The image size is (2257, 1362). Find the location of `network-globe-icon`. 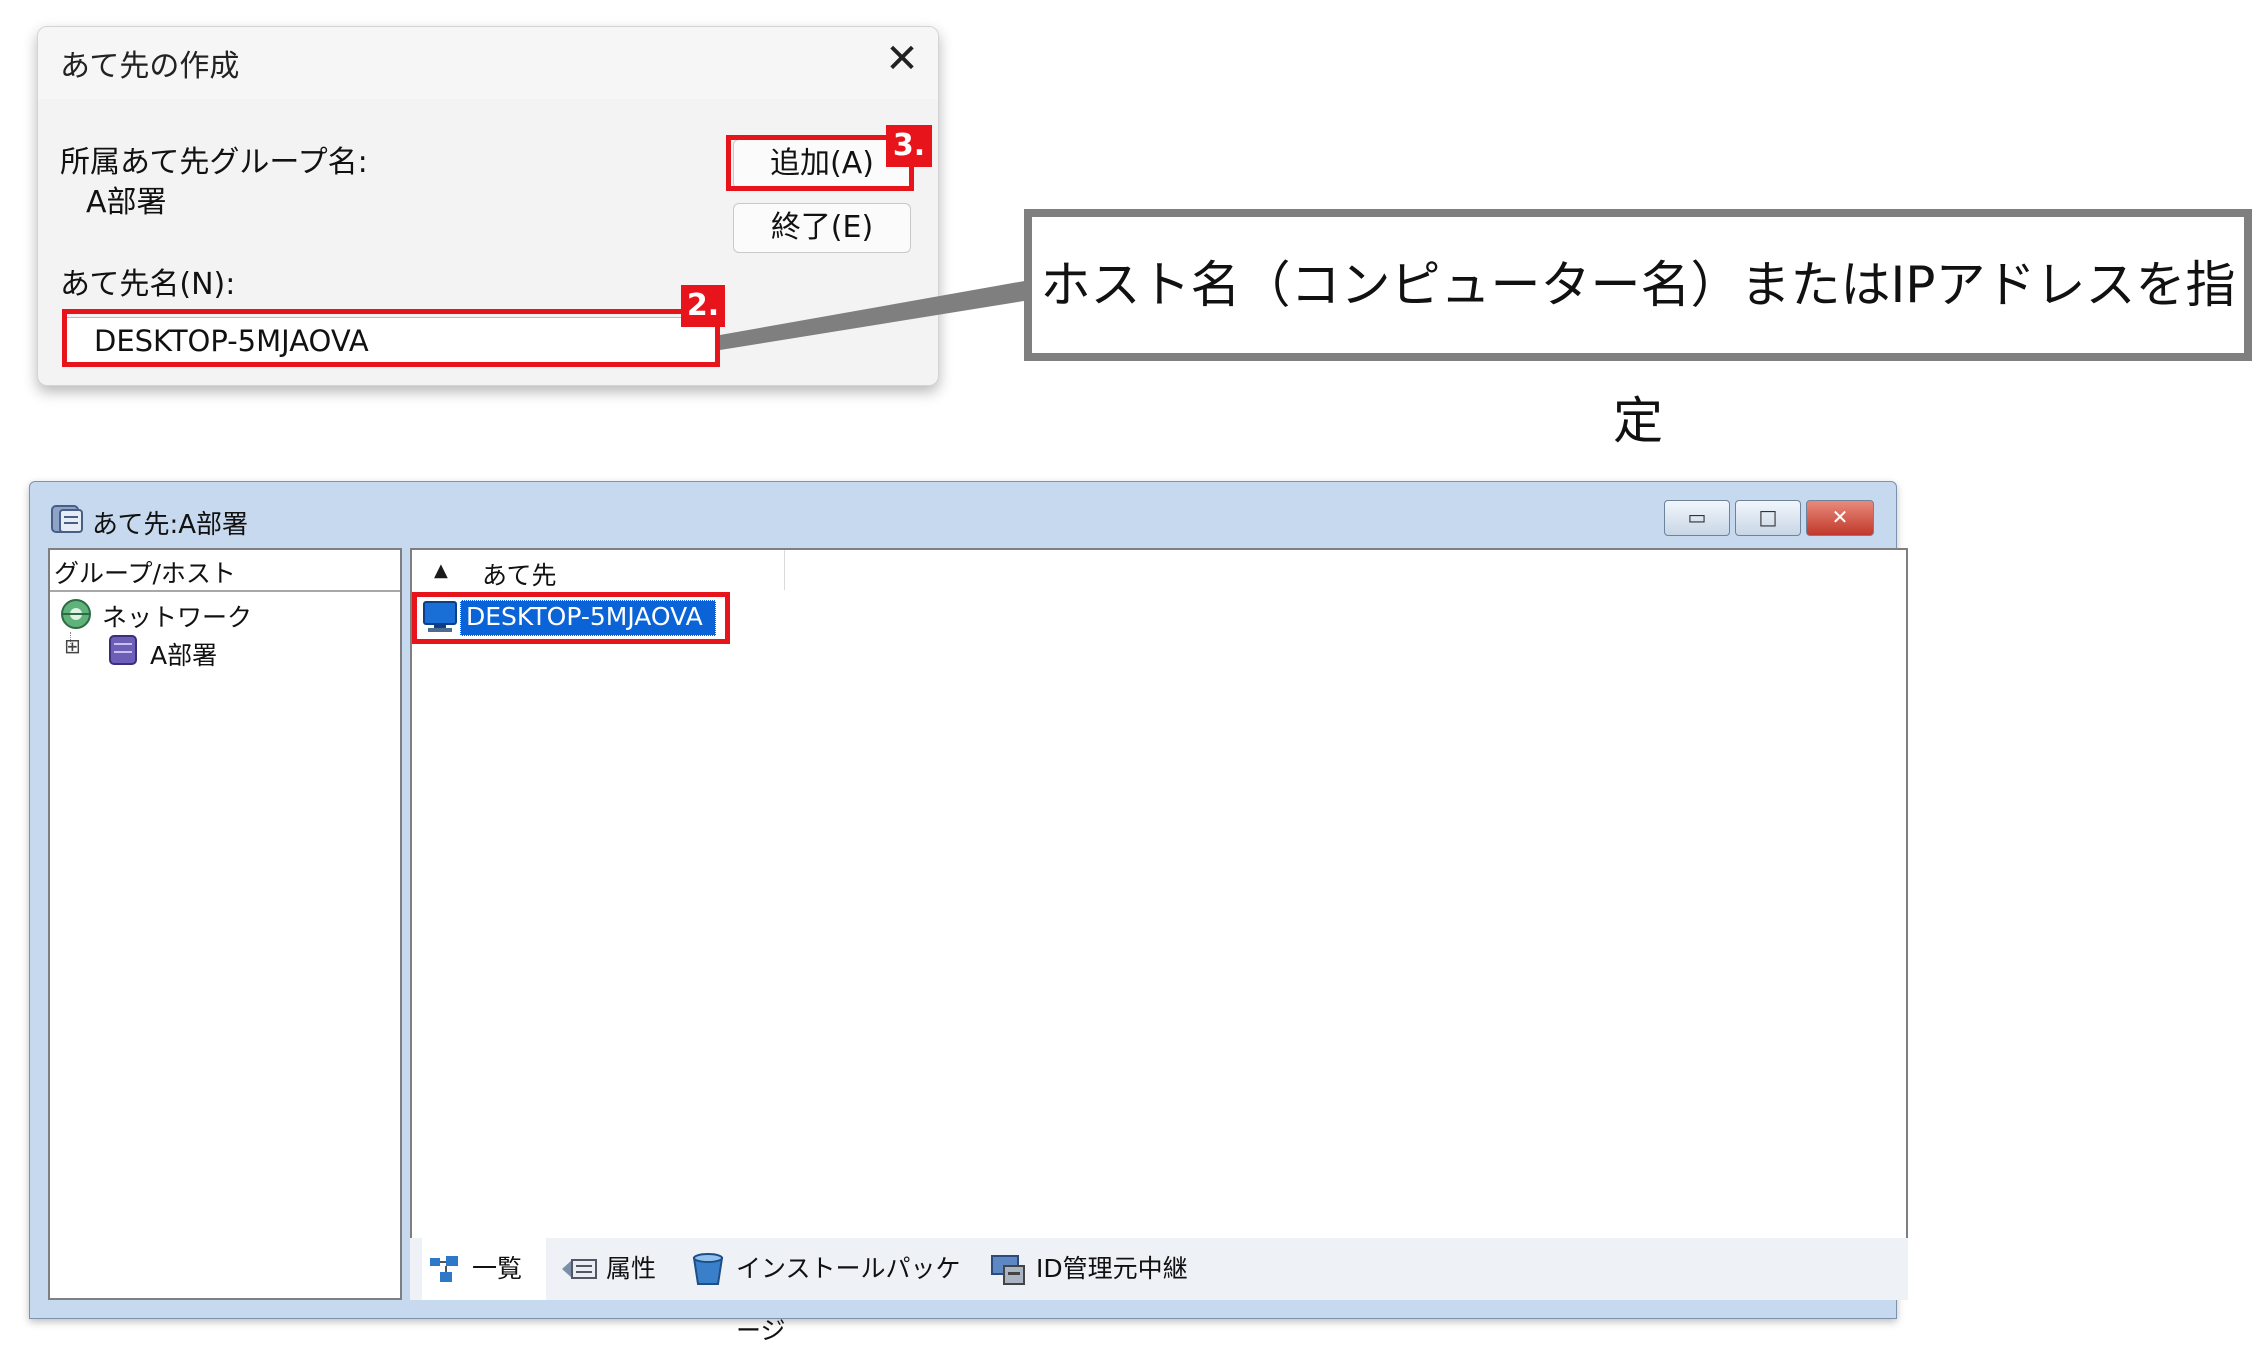

network-globe-icon is located at coordinates (76, 614).